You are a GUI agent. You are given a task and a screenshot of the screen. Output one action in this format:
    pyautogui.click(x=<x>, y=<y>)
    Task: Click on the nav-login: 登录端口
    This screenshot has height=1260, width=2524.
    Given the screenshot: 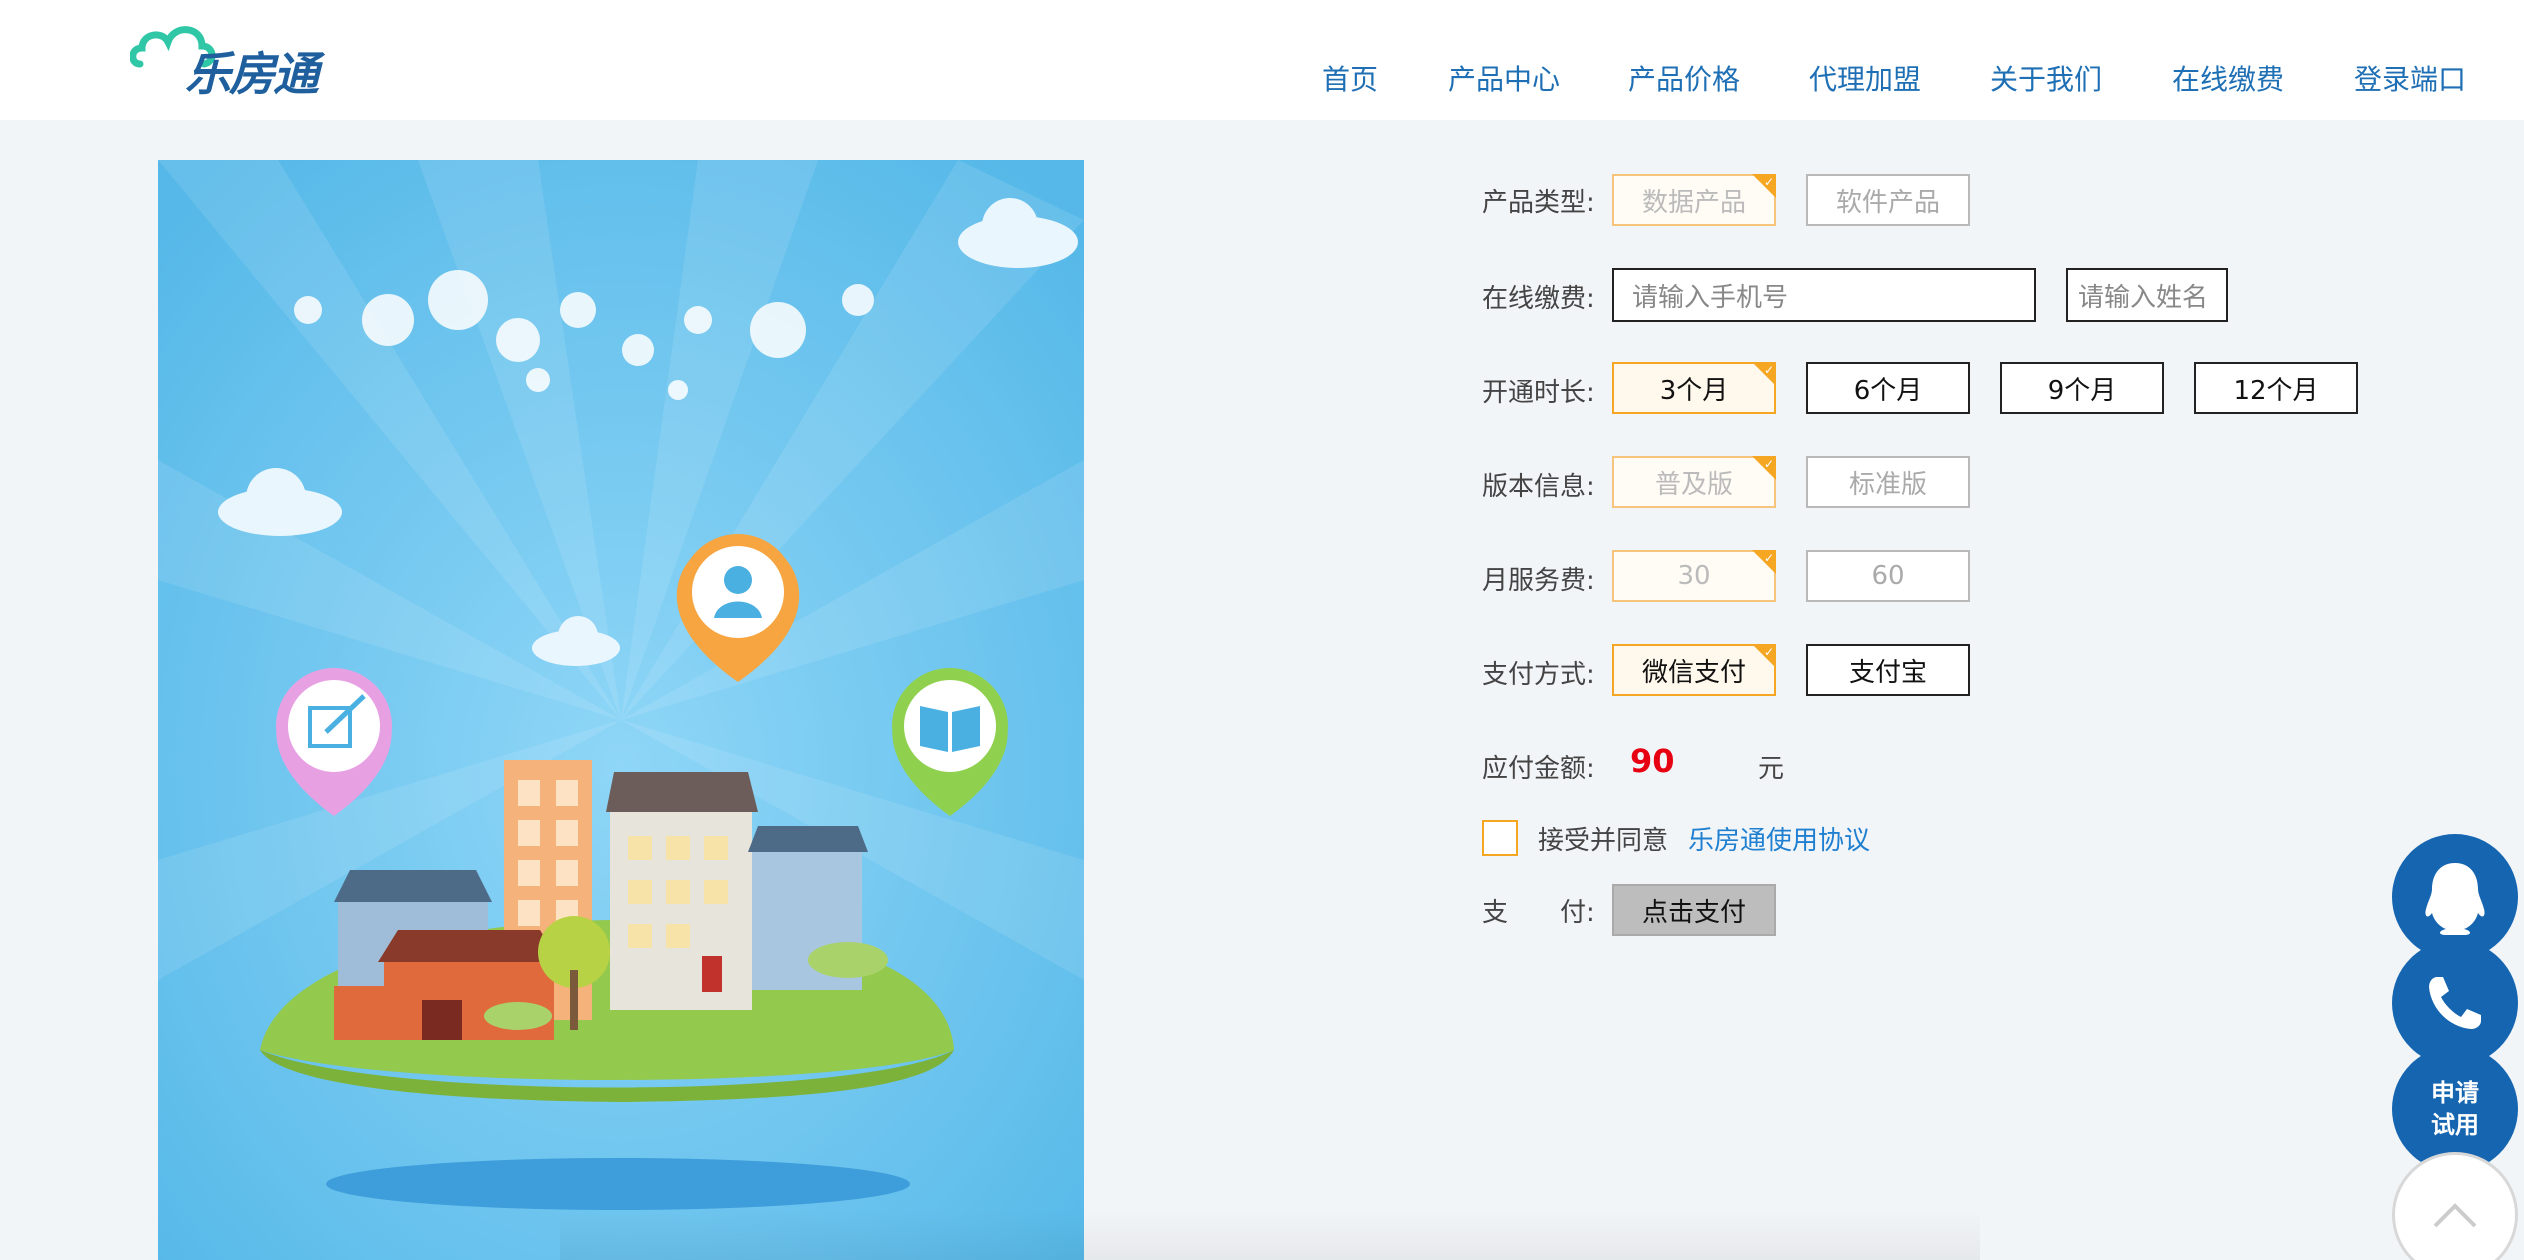 What is the action you would take?
    pyautogui.click(x=2410, y=78)
    